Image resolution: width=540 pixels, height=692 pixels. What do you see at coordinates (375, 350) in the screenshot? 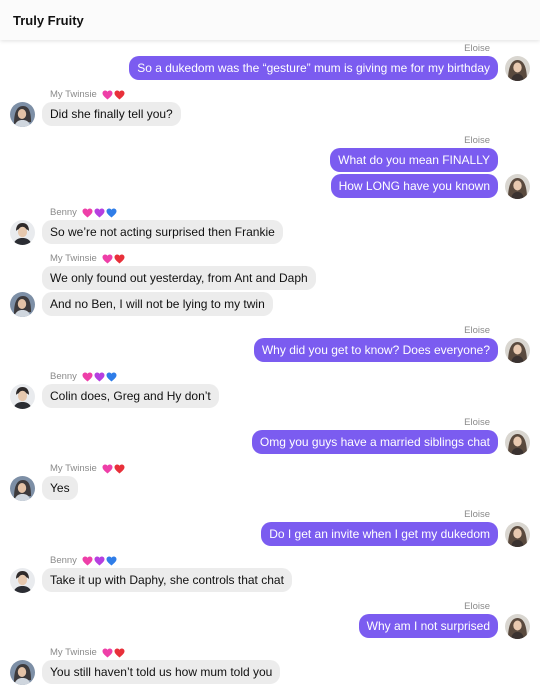
I see `message-bubble-sent: Why did you get to know? Does everyone?` at bounding box center [375, 350].